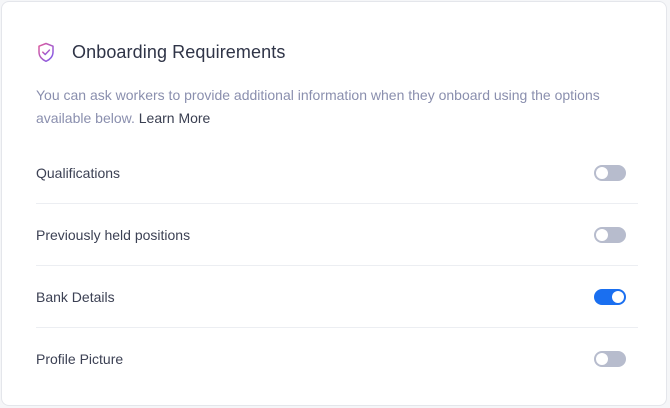  What do you see at coordinates (610, 234) in the screenshot?
I see `previous-positions-toggle` at bounding box center [610, 234].